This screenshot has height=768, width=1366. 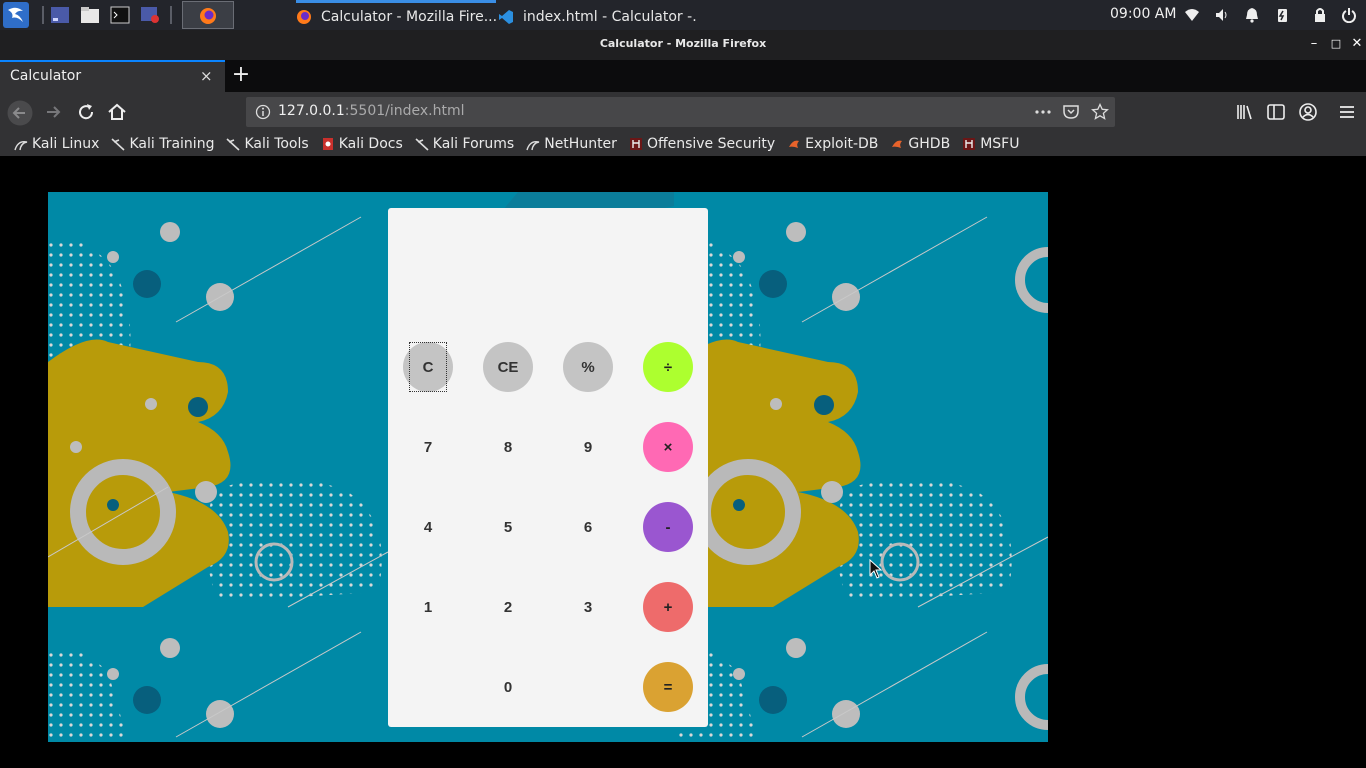 What do you see at coordinates (86, 112) in the screenshot?
I see `reload-button` at bounding box center [86, 112].